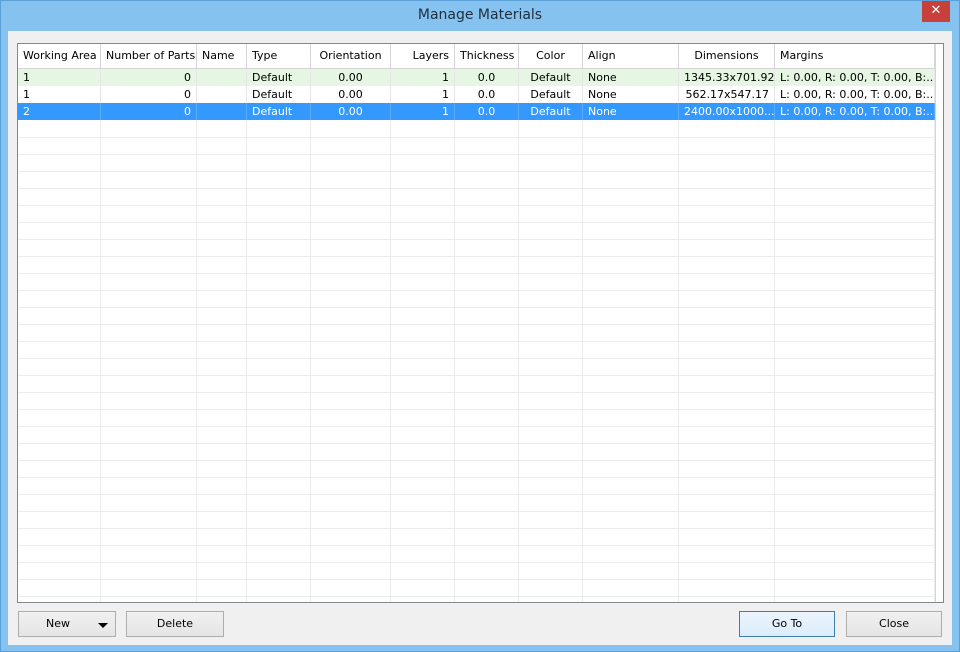 This screenshot has height=652, width=960. I want to click on close-button: Close, so click(894, 624).